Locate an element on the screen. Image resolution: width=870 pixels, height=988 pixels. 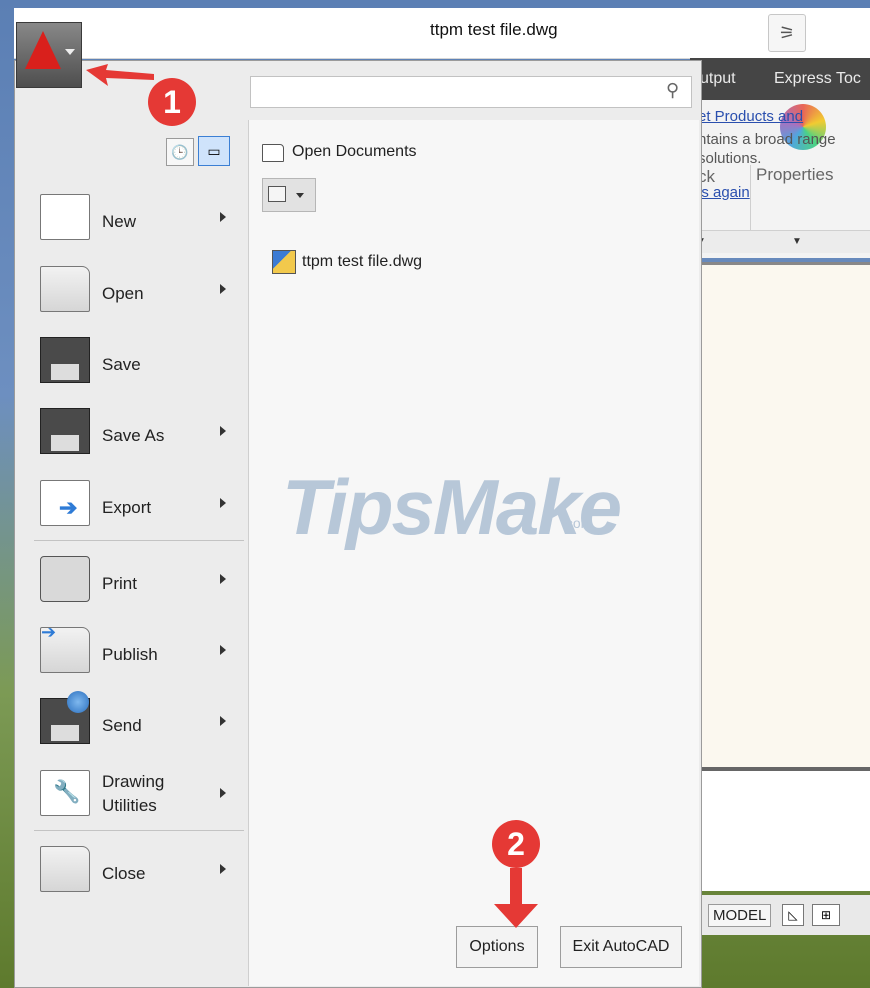
menu-item-label: Save is located at coordinates (121, 364).